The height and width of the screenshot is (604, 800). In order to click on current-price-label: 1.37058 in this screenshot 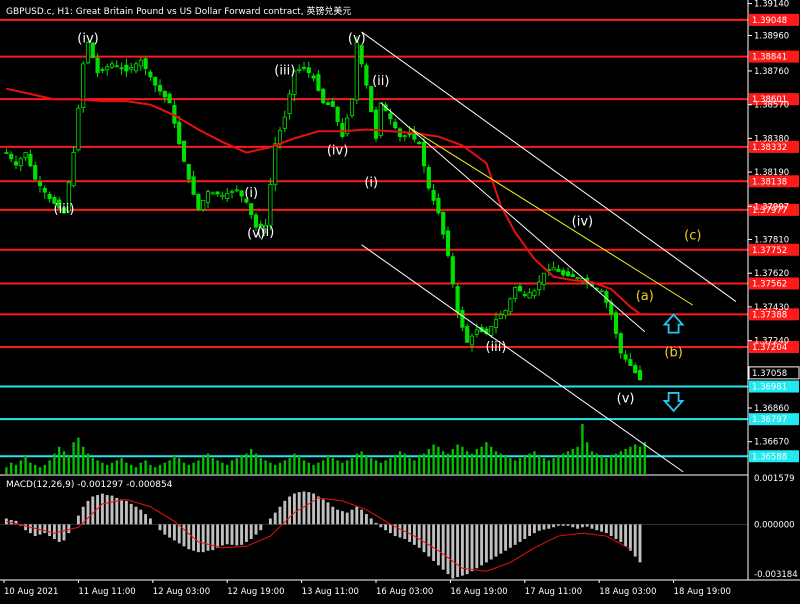, I will do `click(769, 374)`.